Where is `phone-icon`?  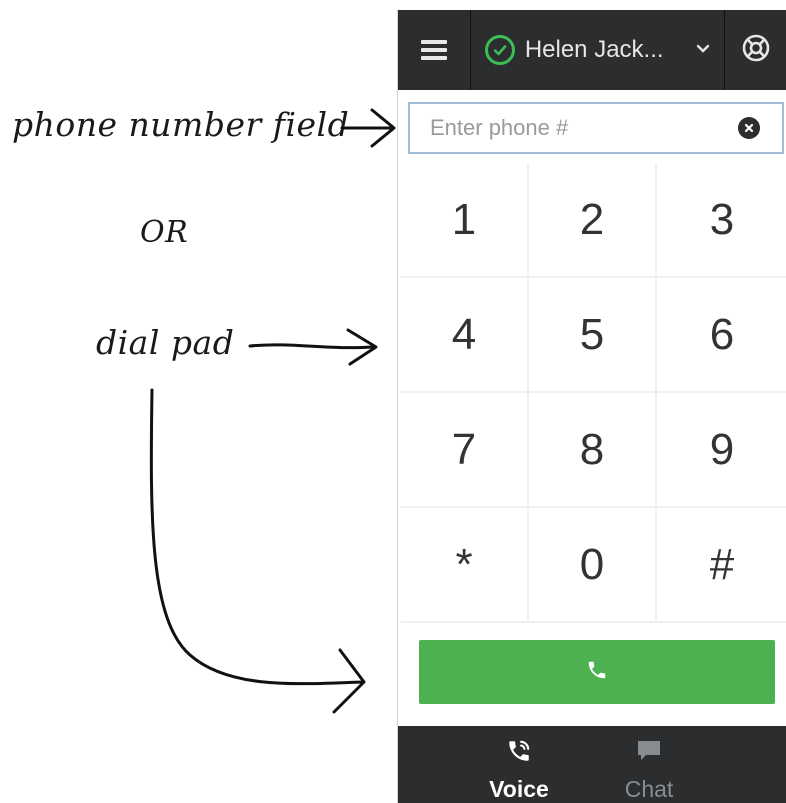
phone-icon is located at coordinates (597, 672).